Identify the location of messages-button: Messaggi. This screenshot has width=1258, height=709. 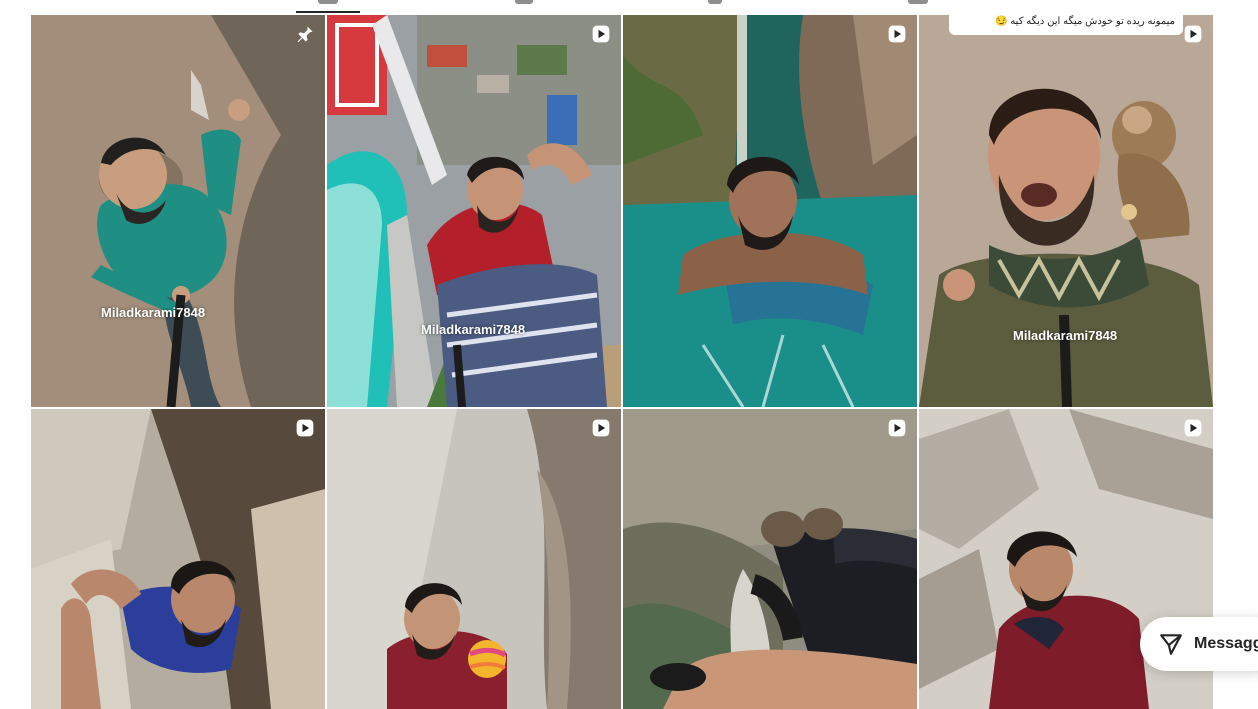
(1199, 644).